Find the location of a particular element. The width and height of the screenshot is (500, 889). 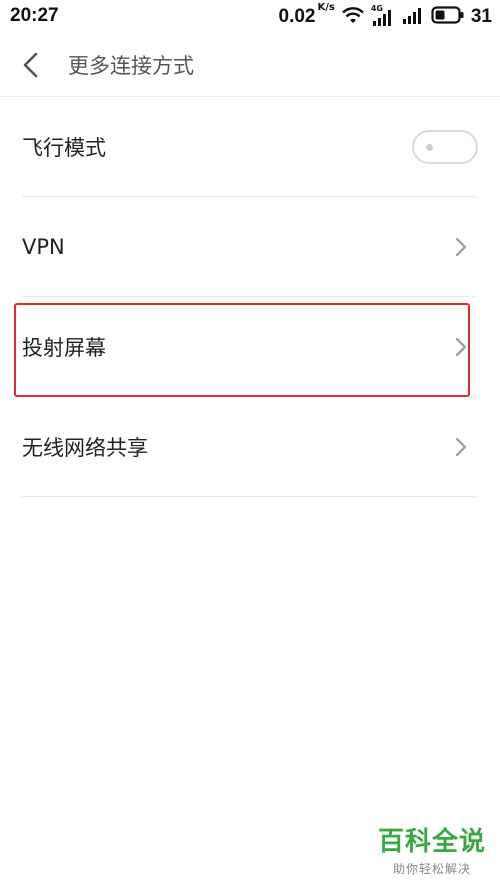

airplane-mode-toggle is located at coordinates (445, 147).